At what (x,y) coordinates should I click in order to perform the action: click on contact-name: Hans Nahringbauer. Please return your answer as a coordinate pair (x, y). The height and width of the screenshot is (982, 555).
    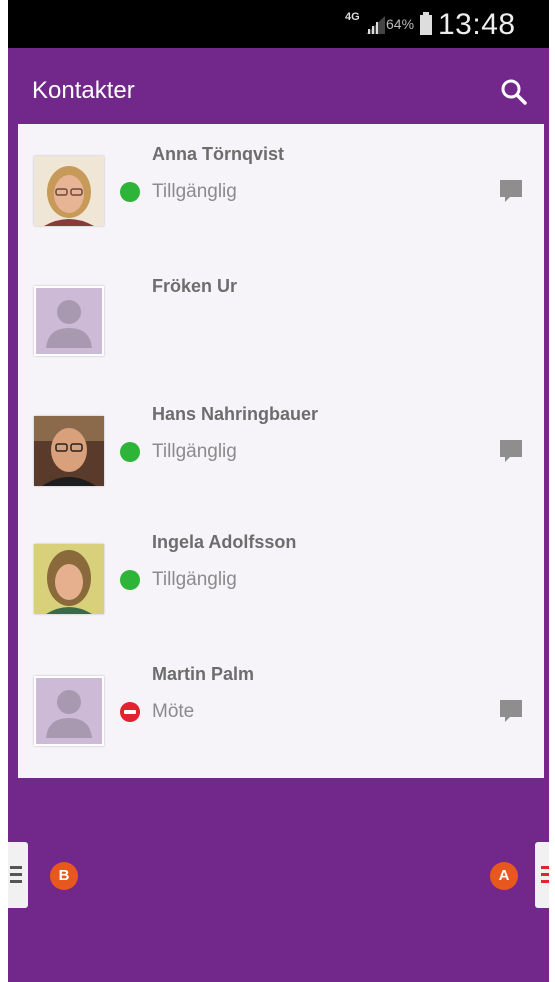
    Looking at the image, I should click on (235, 414).